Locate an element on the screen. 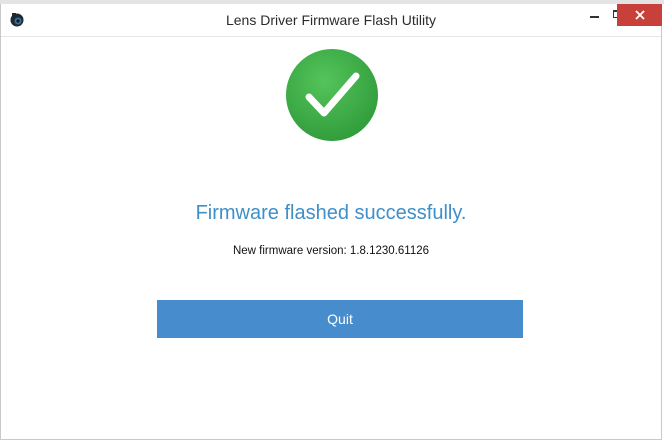 Image resolution: width=664 pixels, height=441 pixels. title-bar: Lens Driver Firmware Flash Utility is located at coordinates (331, 20).